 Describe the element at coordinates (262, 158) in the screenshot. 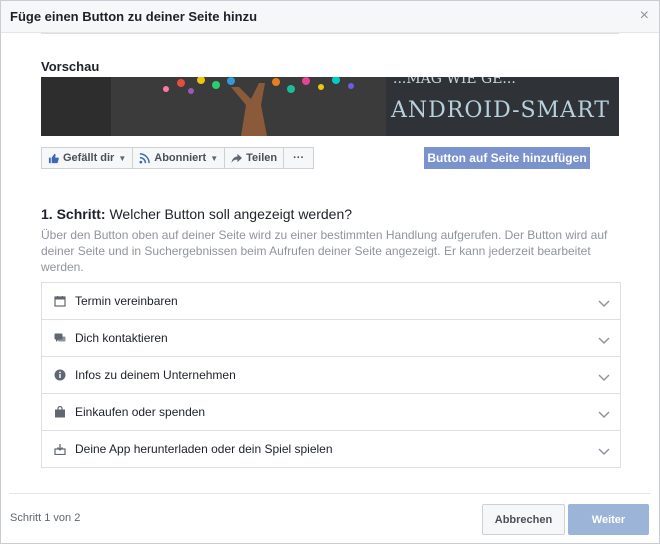

I see `share-label: Teilen` at that location.